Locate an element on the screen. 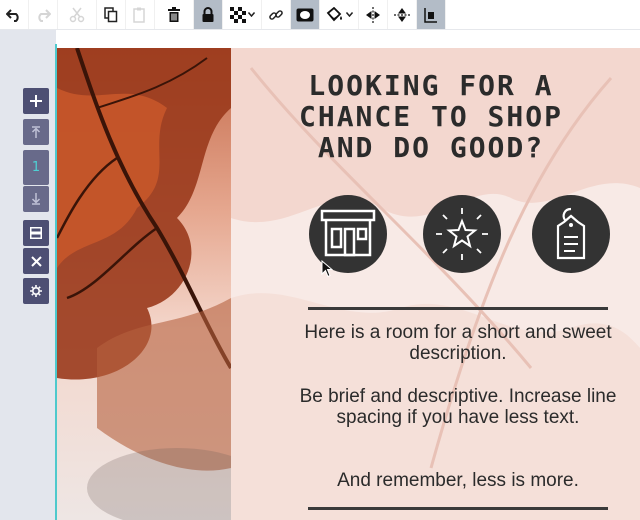 The width and height of the screenshot is (640, 520). editor-toolbar is located at coordinates (320, 15).